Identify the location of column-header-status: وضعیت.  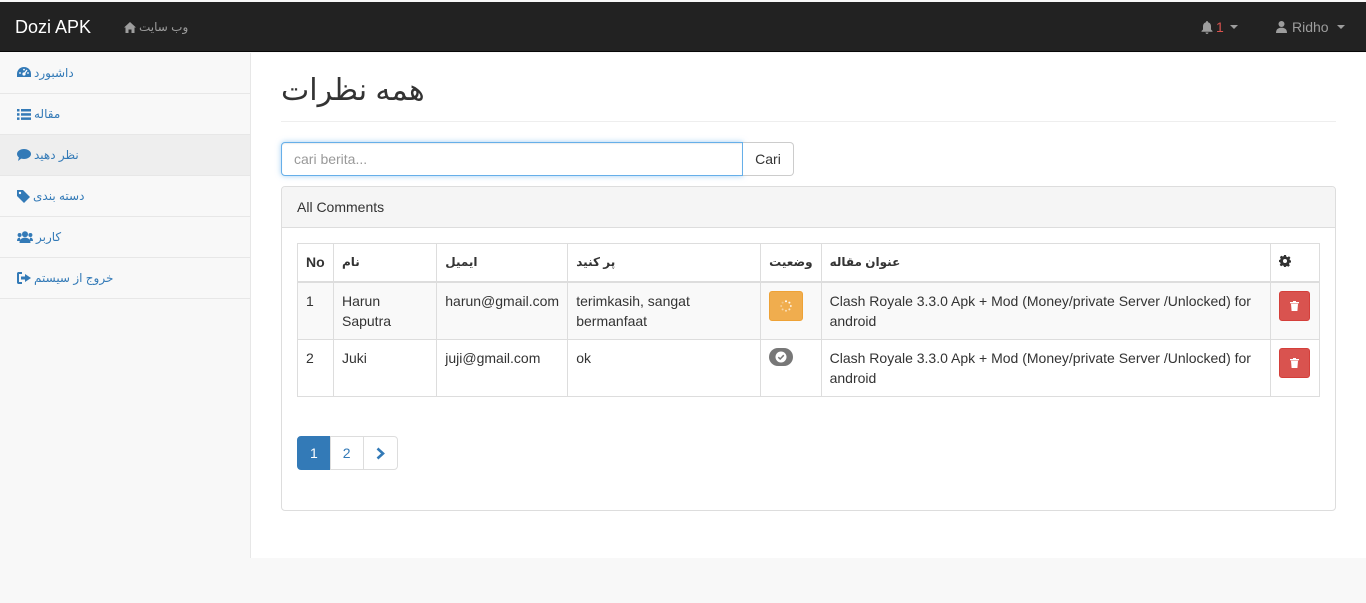
(791, 263).